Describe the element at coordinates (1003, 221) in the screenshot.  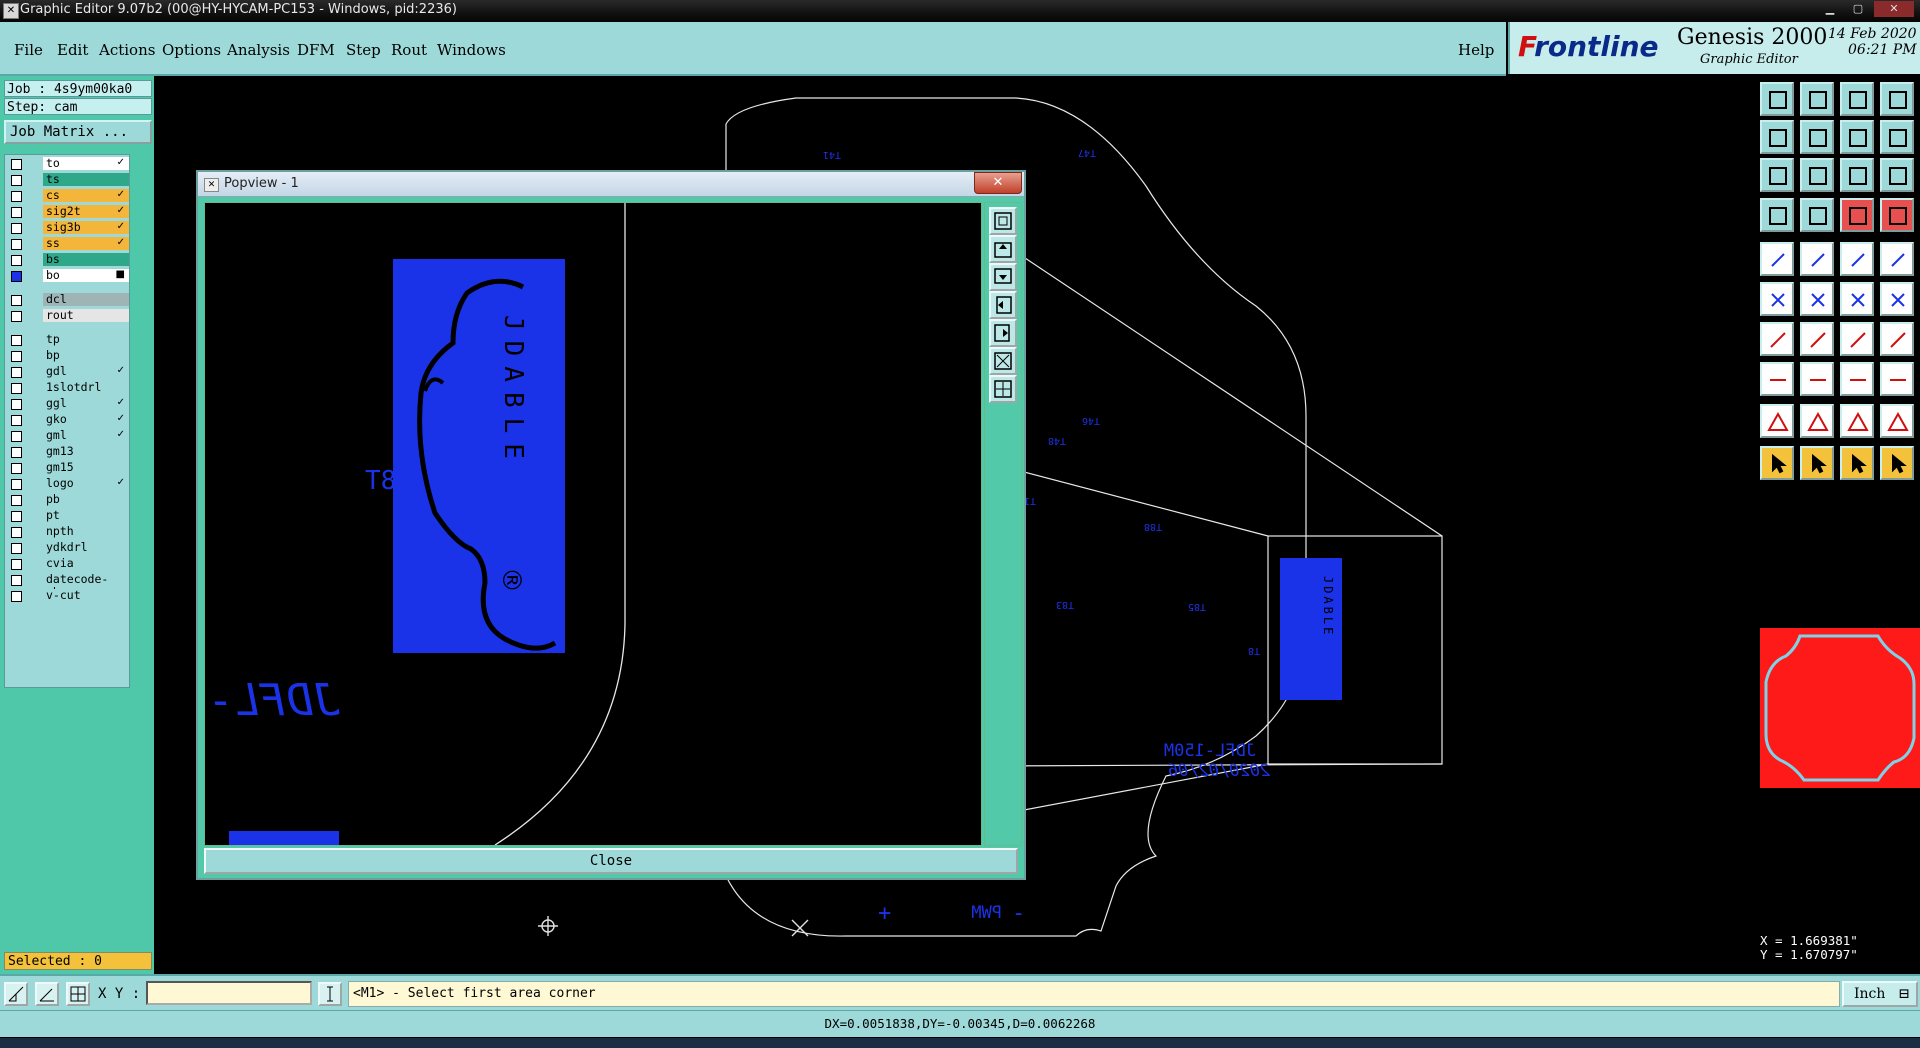
I see `popview-zoom-fit-icon` at that location.